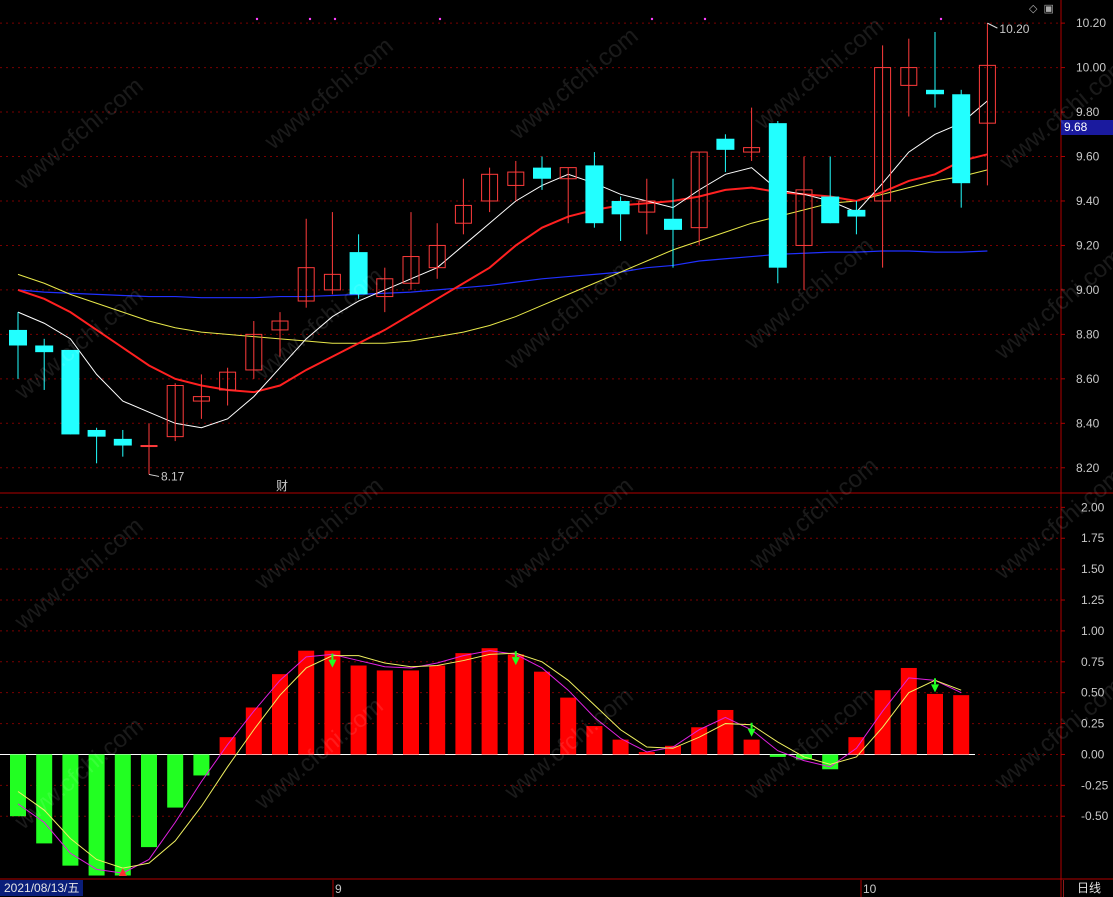  What do you see at coordinates (1093, 631) in the screenshot?
I see `indicator-tick-label: 1.00` at bounding box center [1093, 631].